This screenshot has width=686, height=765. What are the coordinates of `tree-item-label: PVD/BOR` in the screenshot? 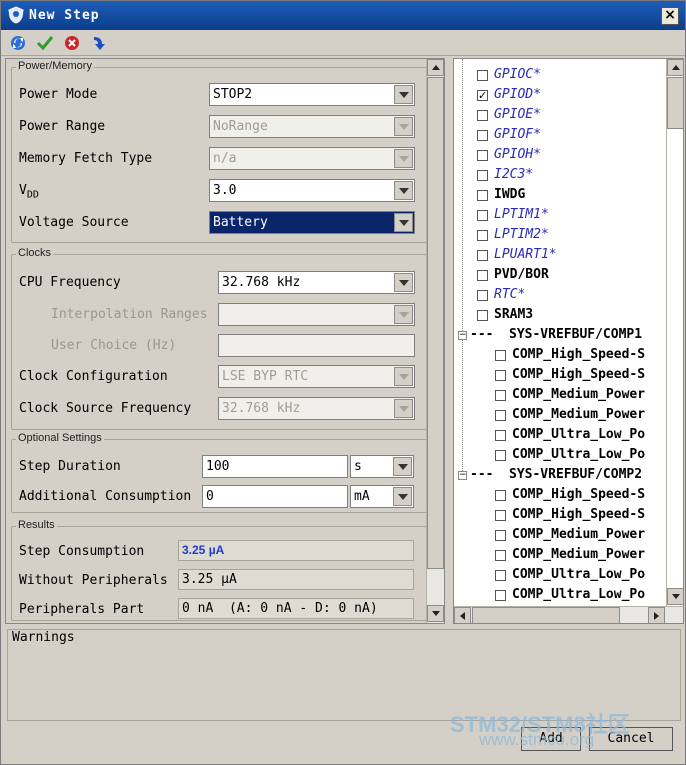 It's located at (521, 274).